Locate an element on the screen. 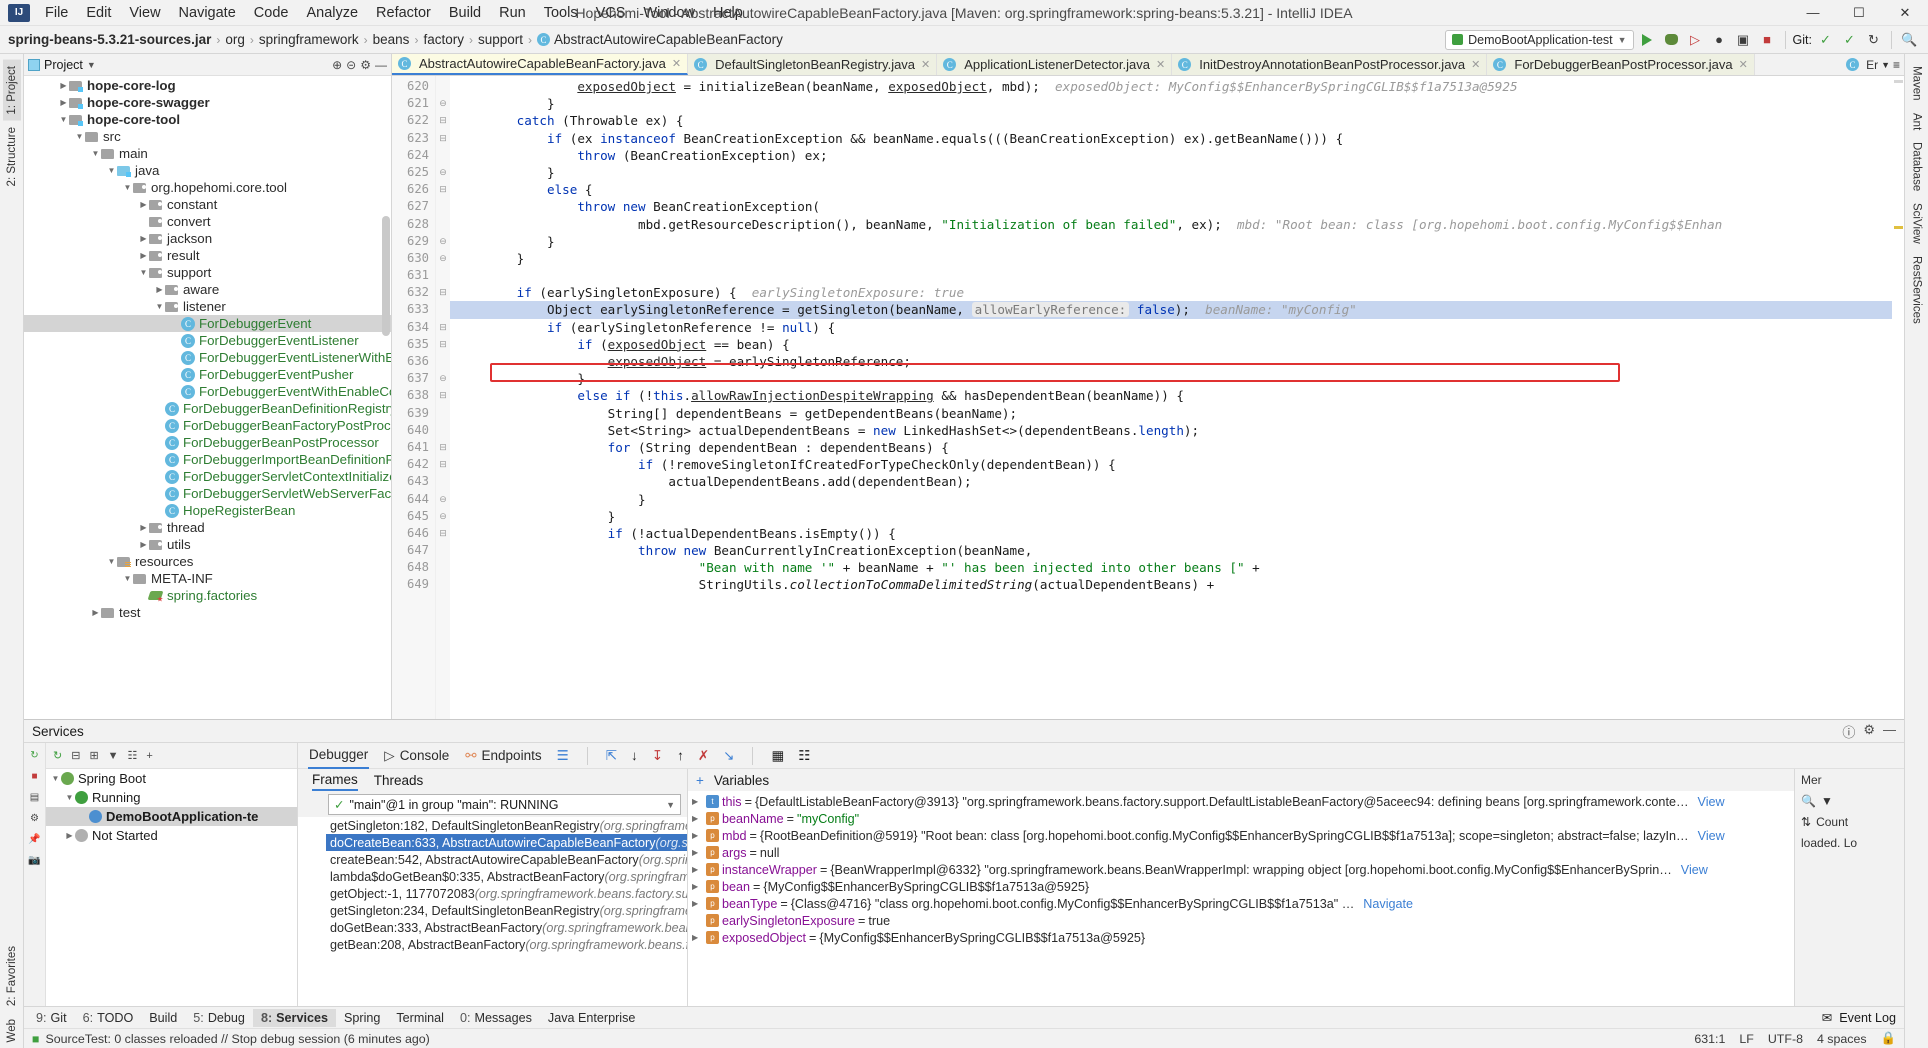 The height and width of the screenshot is (1048, 1928). services-tree-node: ▼ Spring Boot is located at coordinates (171, 778).